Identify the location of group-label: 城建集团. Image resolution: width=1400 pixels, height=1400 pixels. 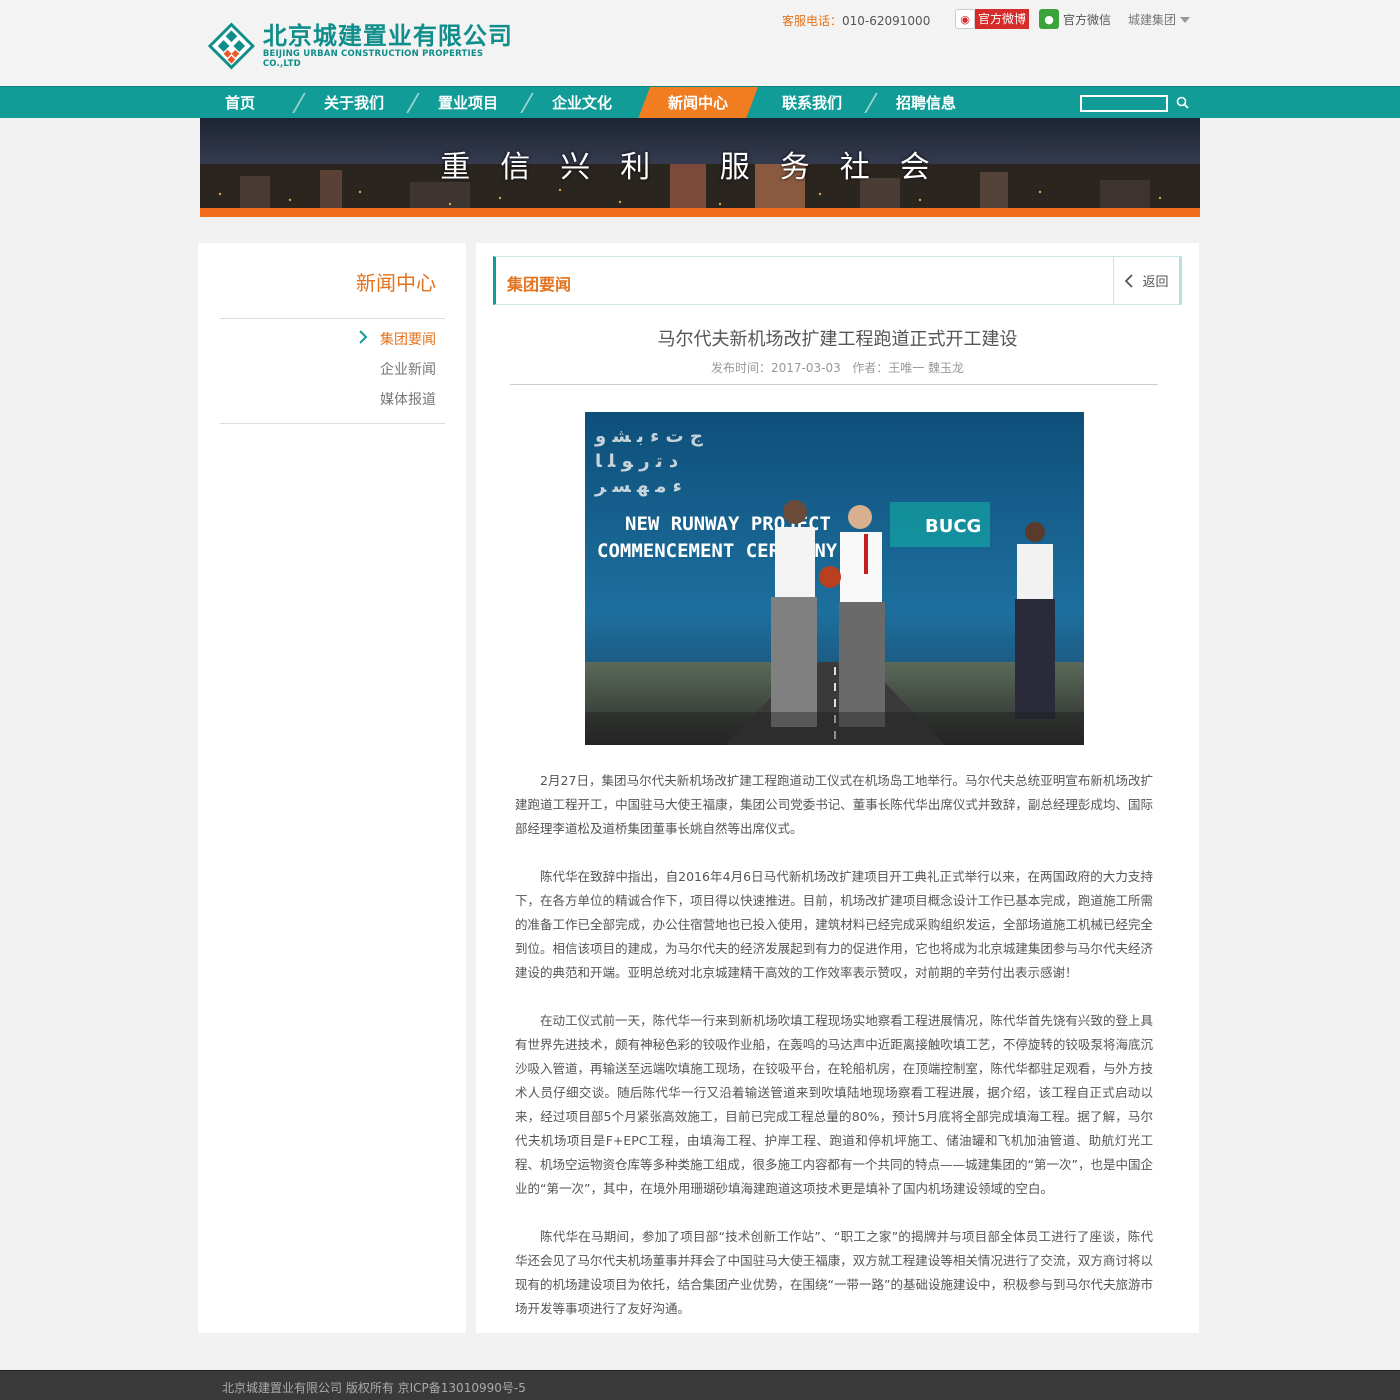
(1152, 20).